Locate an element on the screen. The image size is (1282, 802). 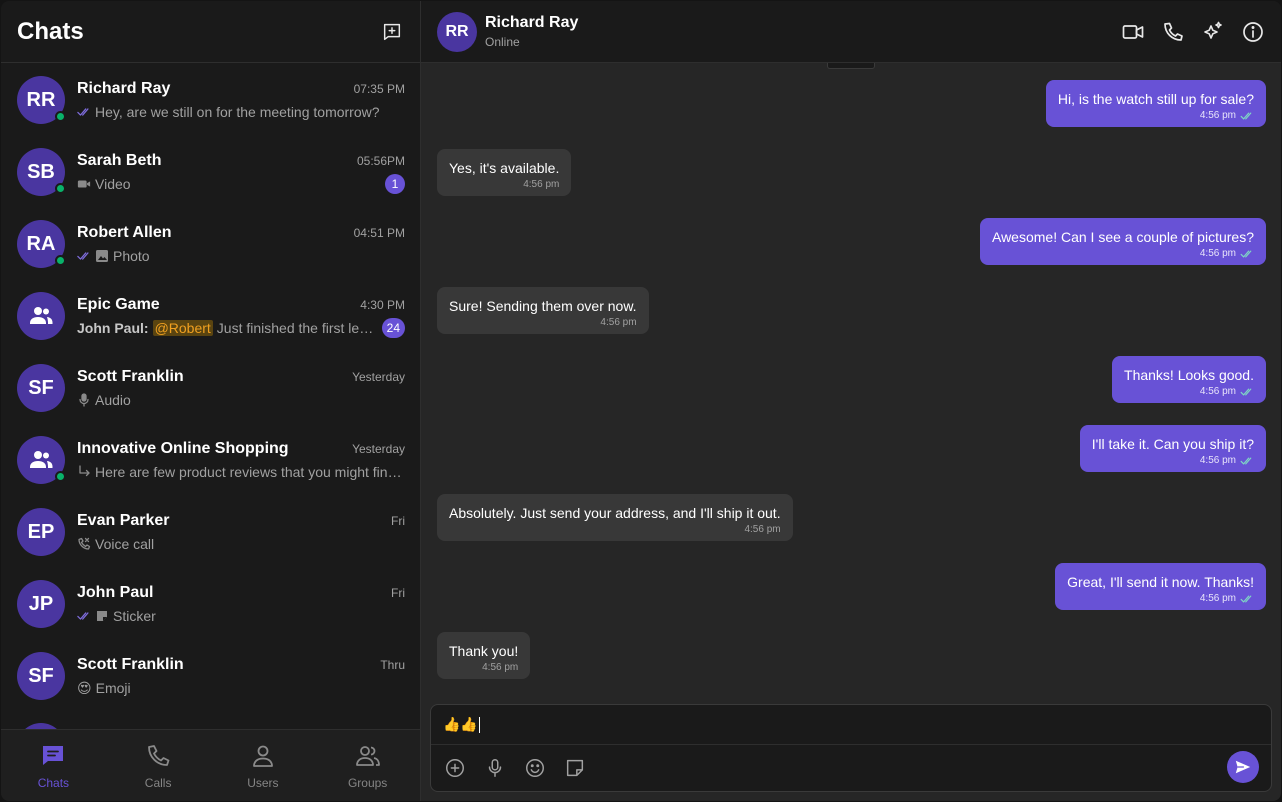
contact-info: Richard Ray Online is located at coordinates (803, 31).